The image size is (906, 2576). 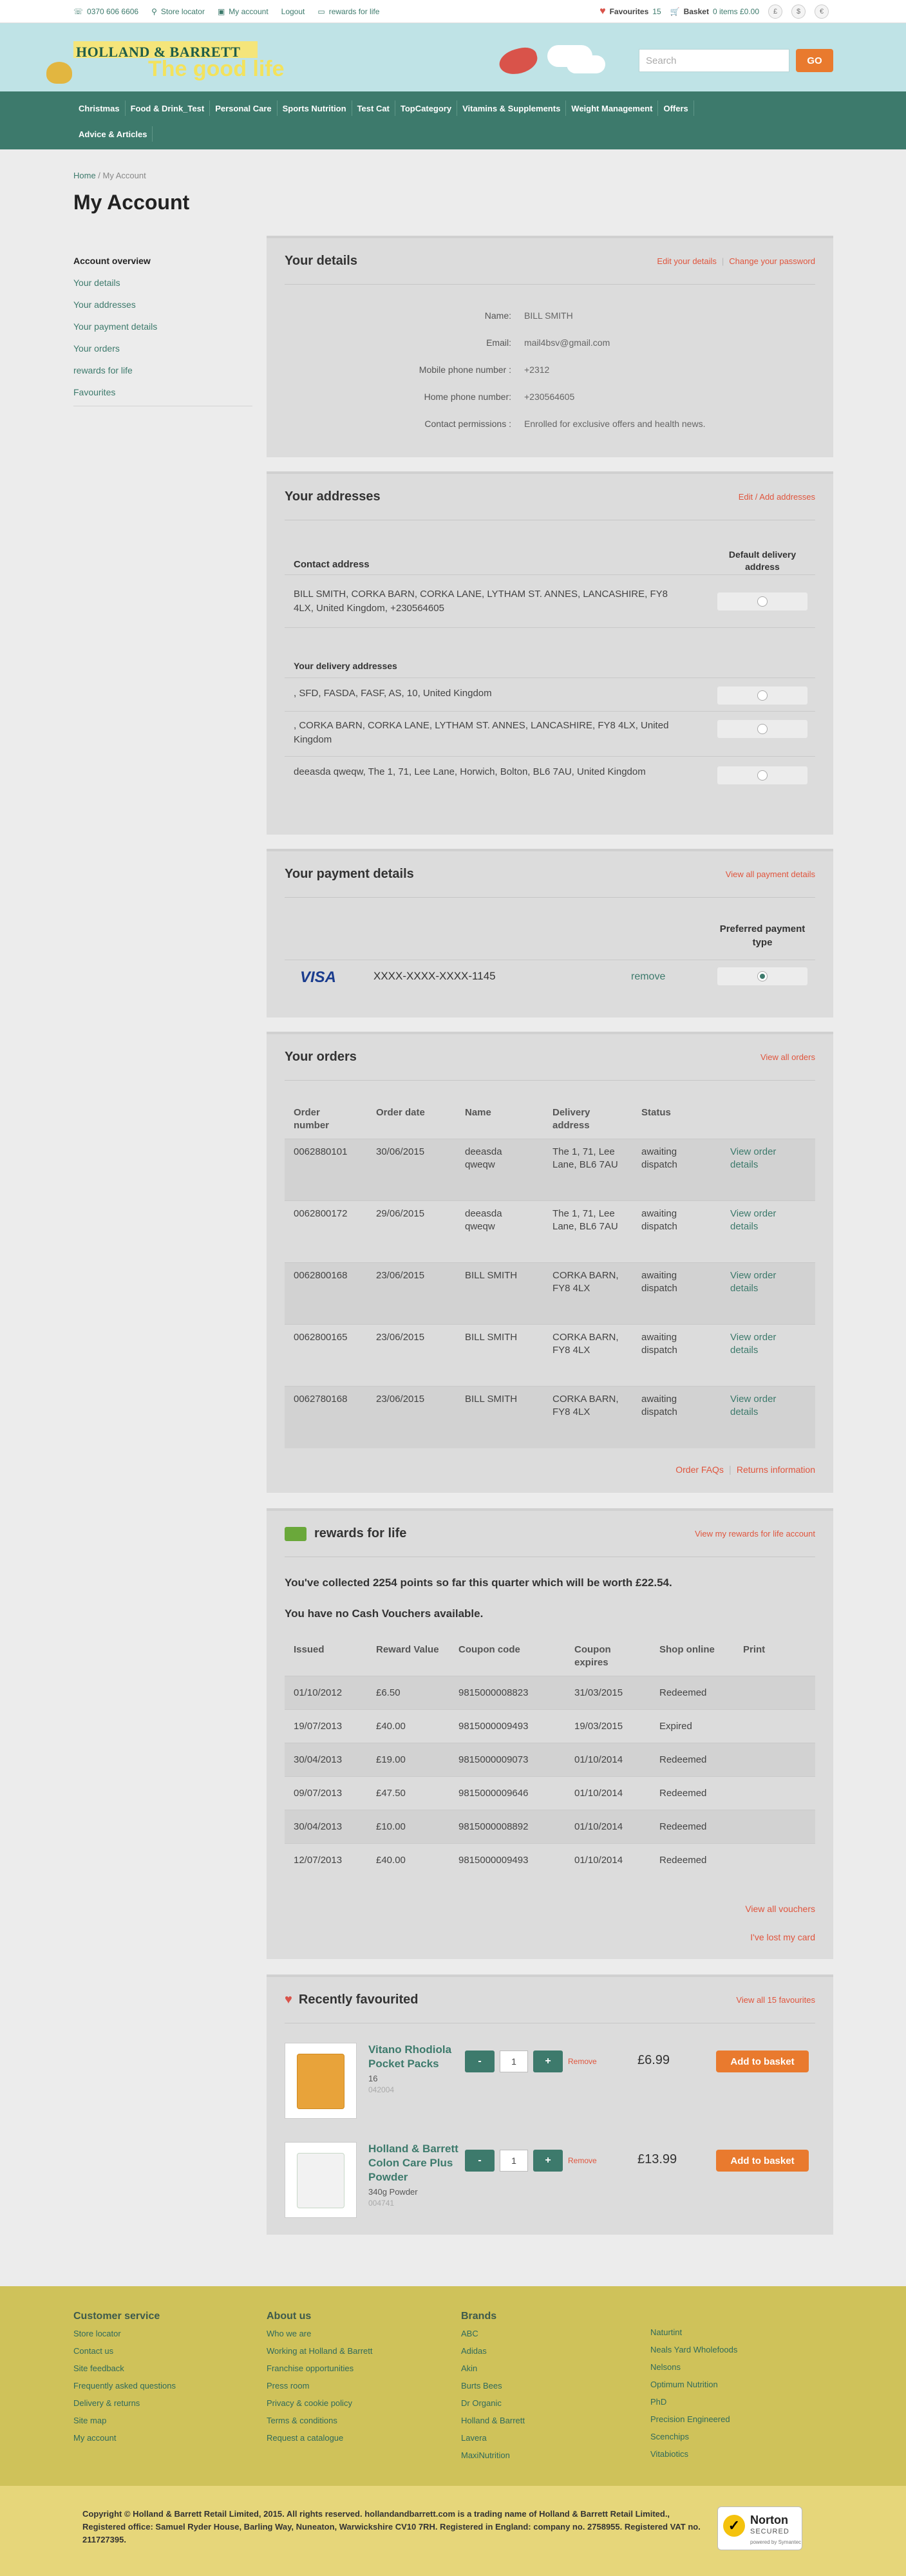 I want to click on footer-link-delivery-returns: Delivery & returns, so click(x=170, y=2407).